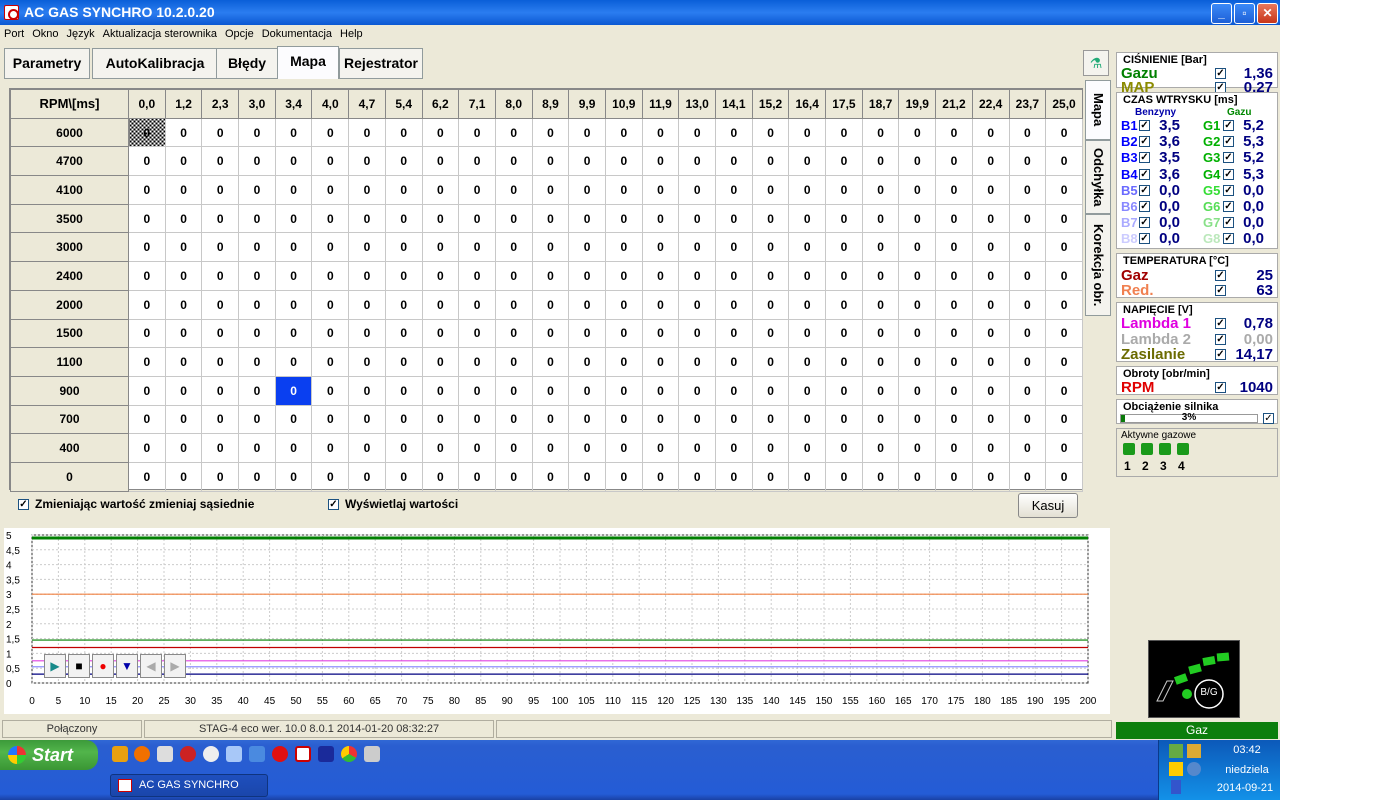 Image resolution: width=1388 pixels, height=800 pixels. Describe the element at coordinates (47, 63) in the screenshot. I see `tab-parametry: Parametry` at that location.